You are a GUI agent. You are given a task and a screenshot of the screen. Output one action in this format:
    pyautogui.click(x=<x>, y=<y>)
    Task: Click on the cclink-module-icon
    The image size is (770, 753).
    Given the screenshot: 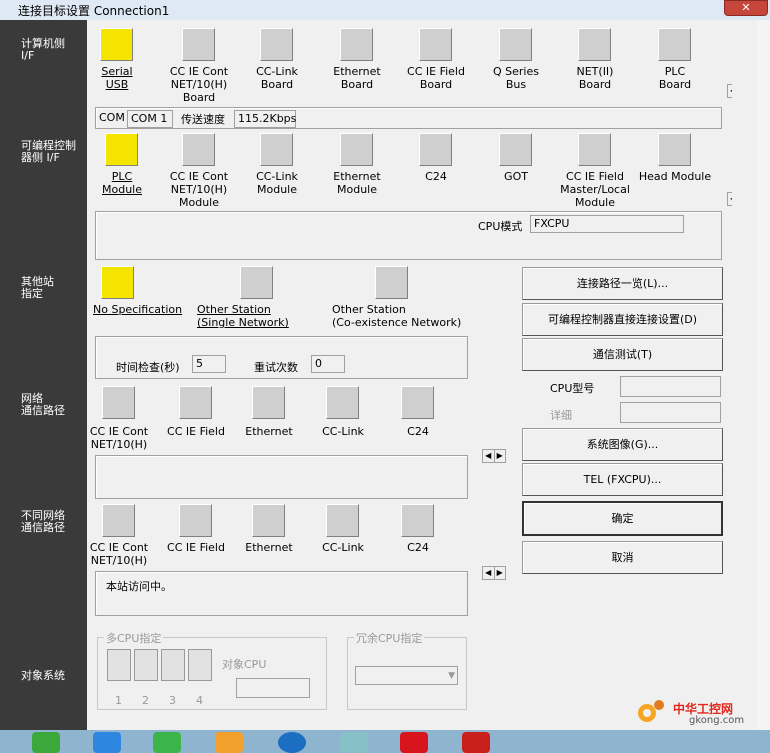 What is the action you would take?
    pyautogui.click(x=276, y=149)
    